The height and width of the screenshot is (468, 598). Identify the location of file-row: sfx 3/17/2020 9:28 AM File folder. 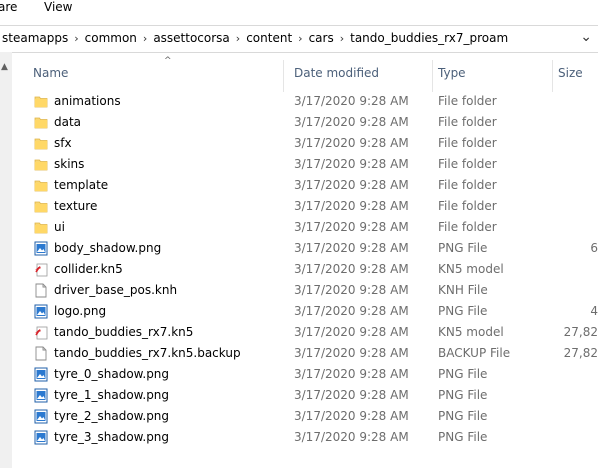
(314, 143).